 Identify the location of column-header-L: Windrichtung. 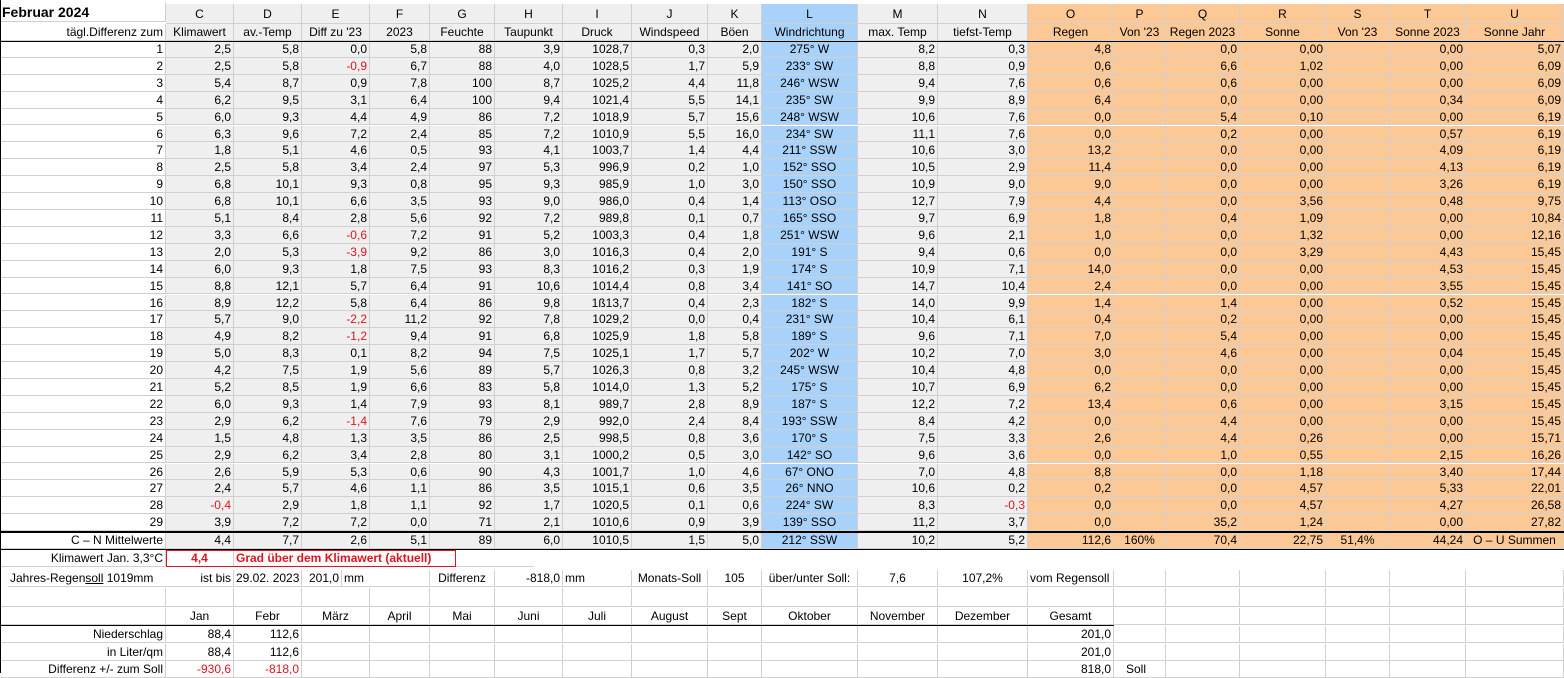
(810, 32).